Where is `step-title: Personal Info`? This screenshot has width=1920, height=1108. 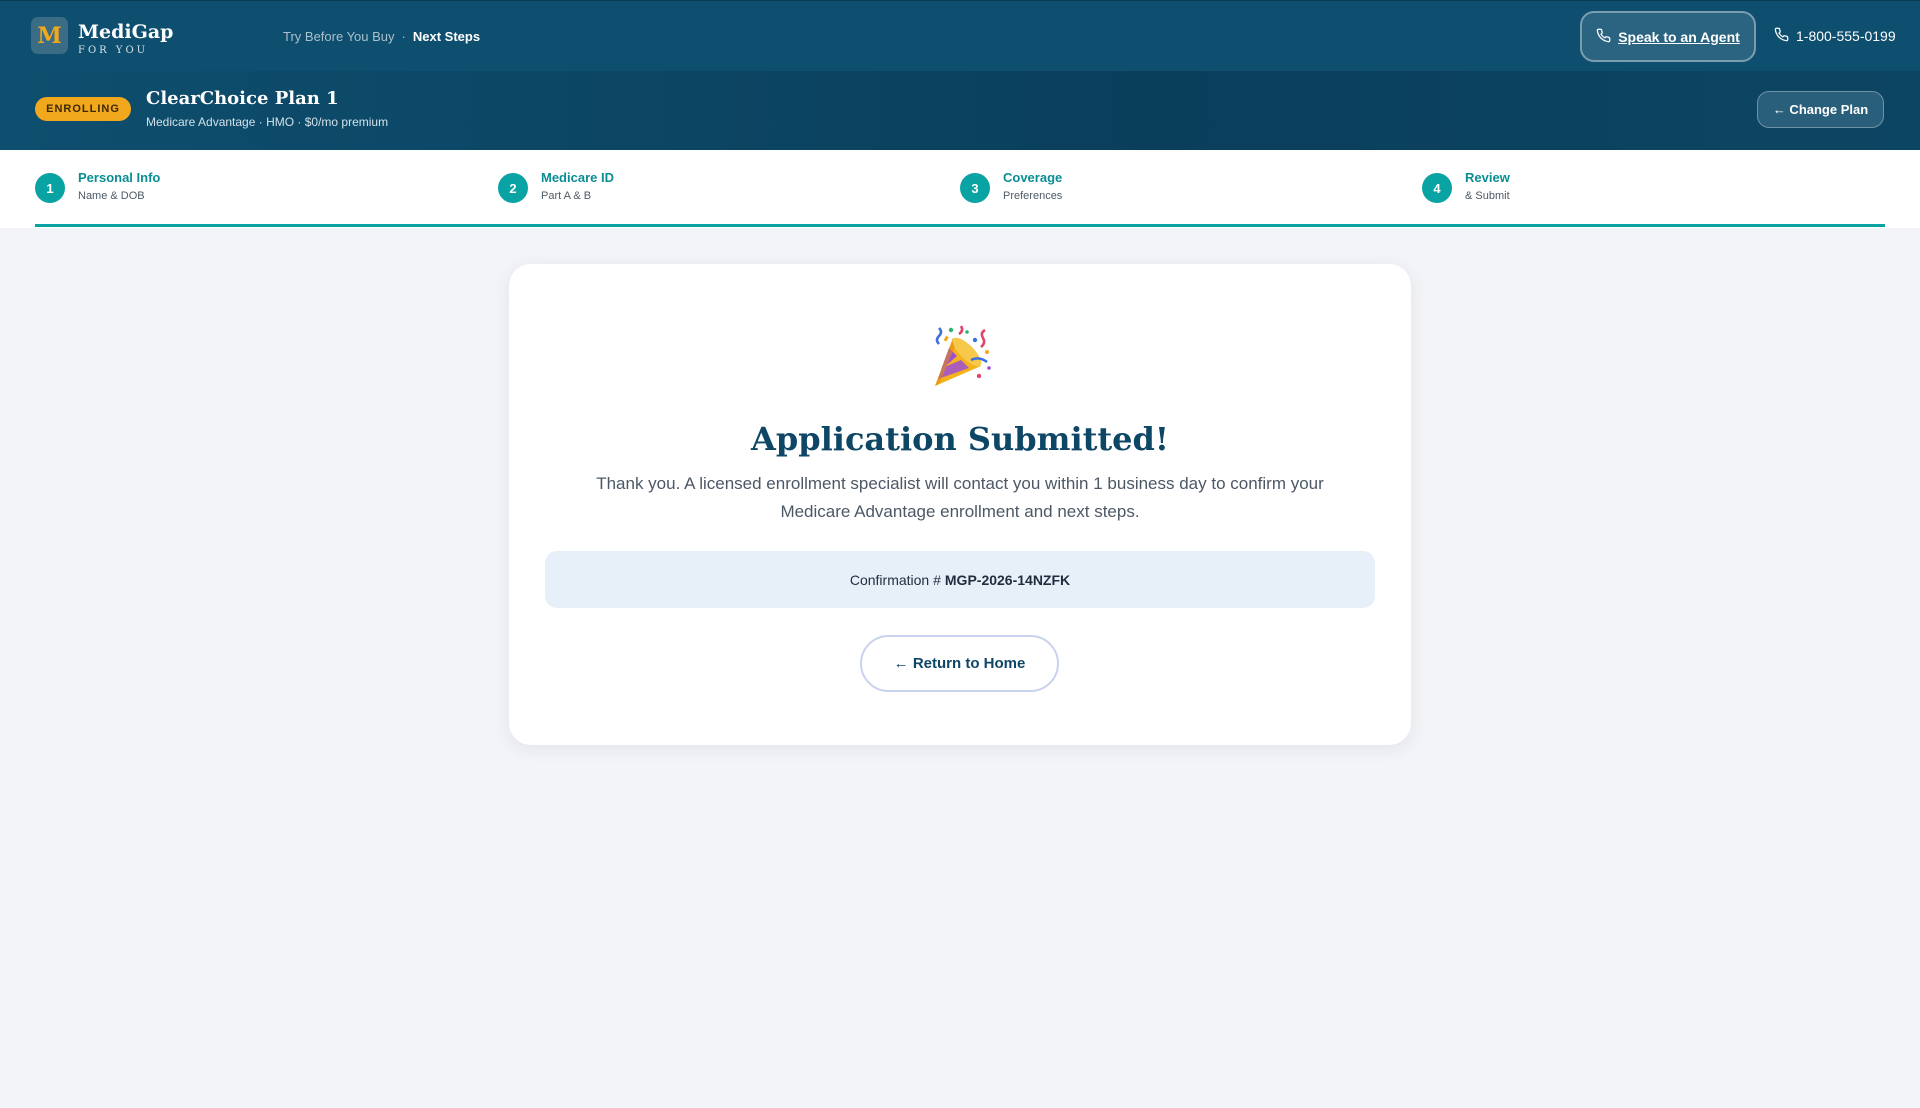
step-title: Personal Info is located at coordinates (119, 177).